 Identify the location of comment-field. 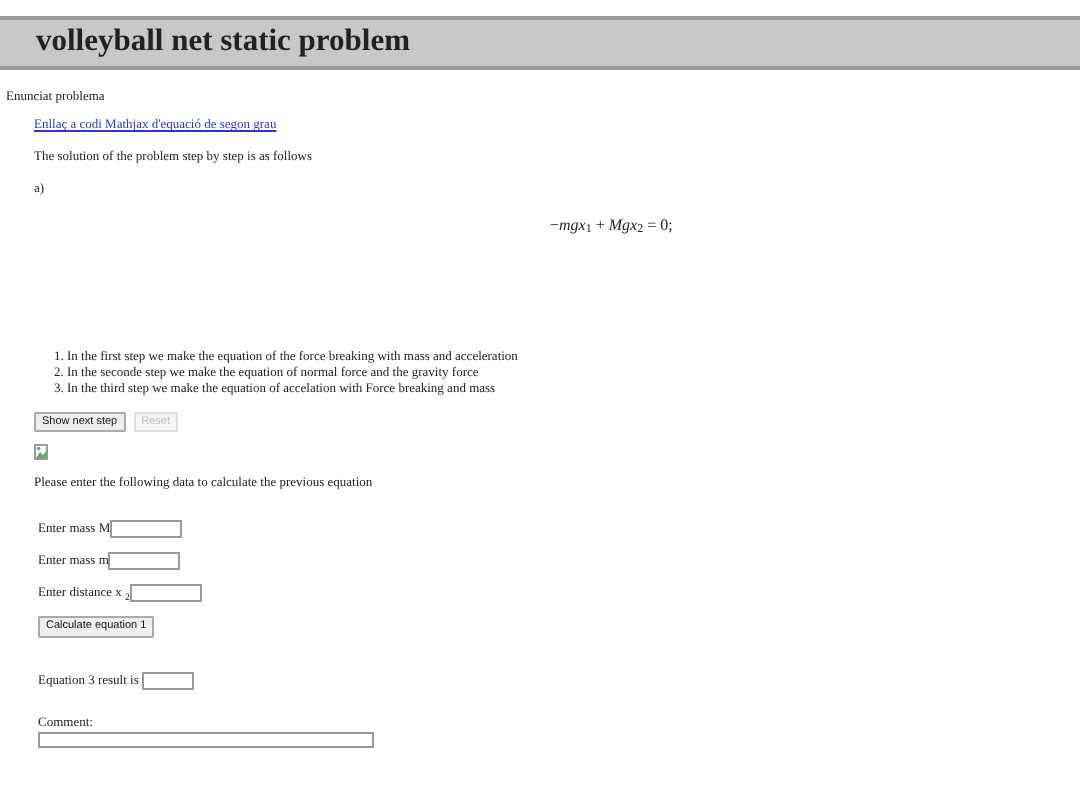
(206, 739).